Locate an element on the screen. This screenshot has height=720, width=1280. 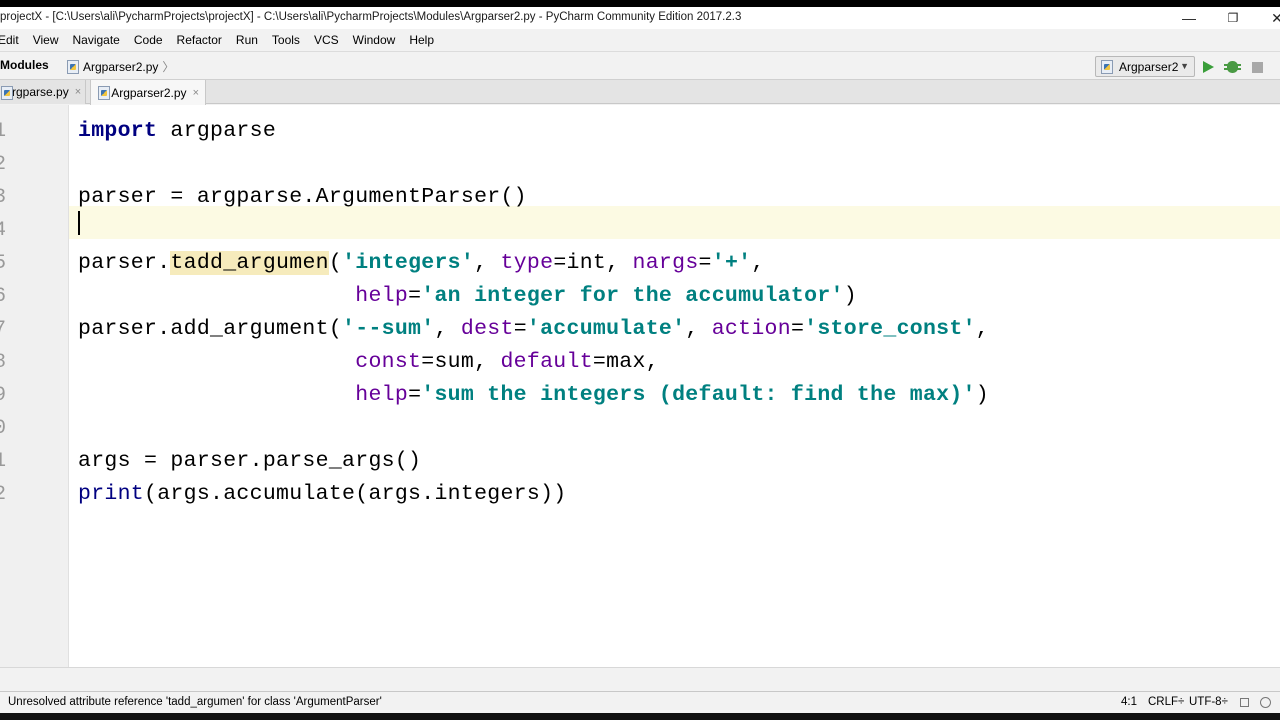
menu-navigate: Navigate is located at coordinates (95, 40).